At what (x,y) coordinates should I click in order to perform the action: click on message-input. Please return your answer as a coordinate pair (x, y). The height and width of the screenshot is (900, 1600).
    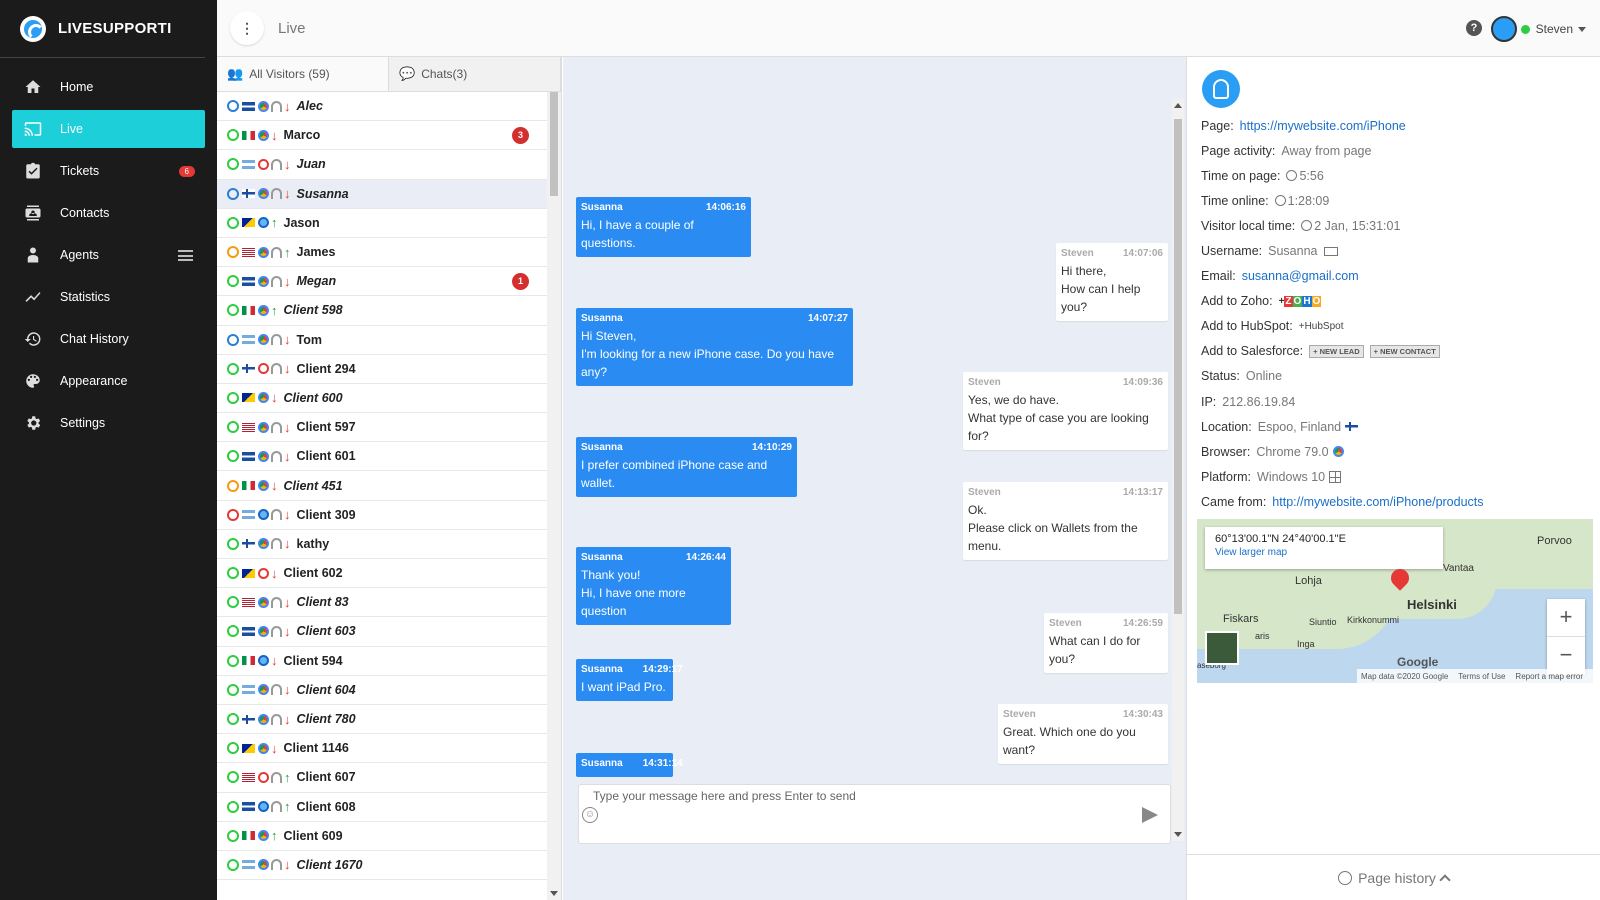
    Looking at the image, I should click on (853, 804).